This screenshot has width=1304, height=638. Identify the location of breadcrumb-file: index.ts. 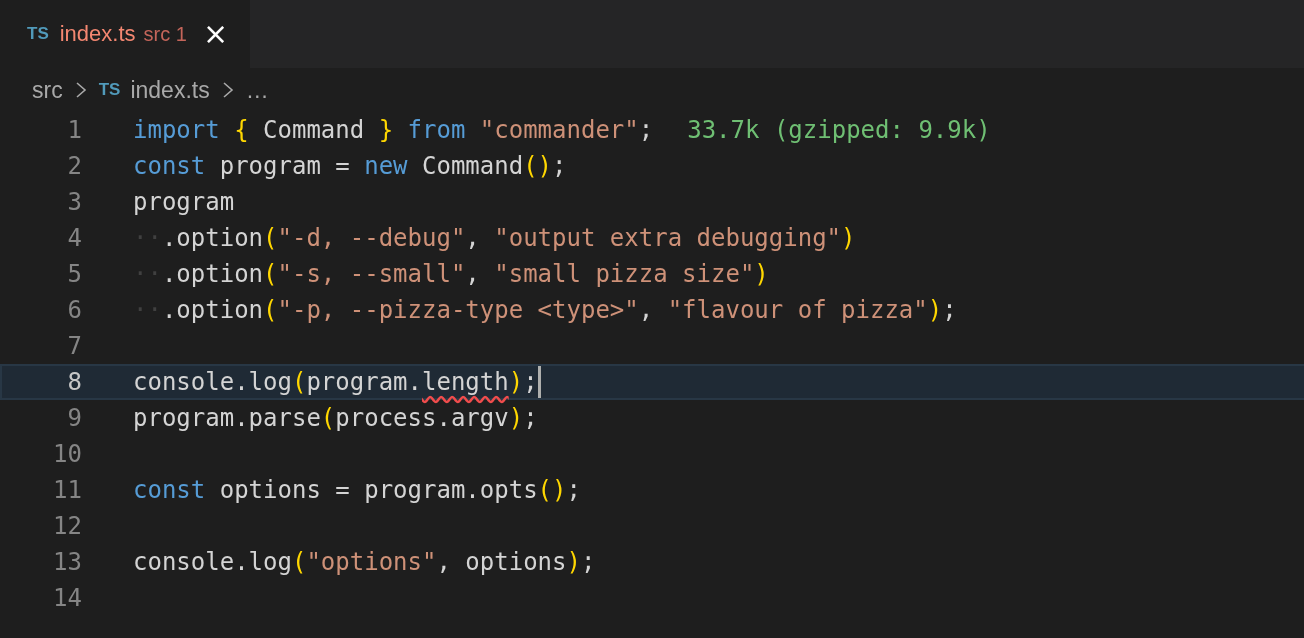
(170, 90).